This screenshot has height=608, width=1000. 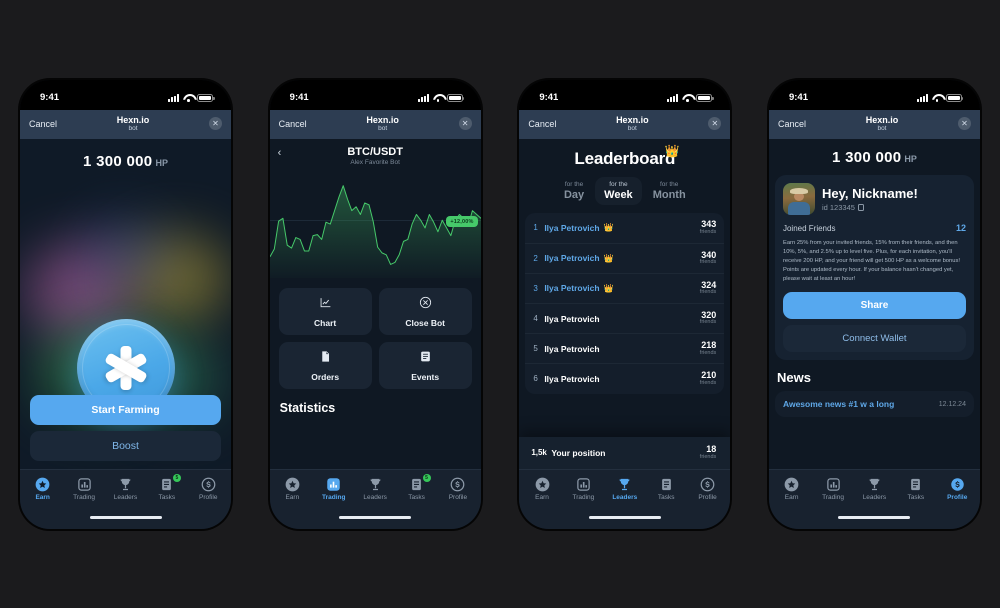 What do you see at coordinates (625, 259) in the screenshot?
I see `table-row: 2 Ilya Petrovich 👑 340 friends` at bounding box center [625, 259].